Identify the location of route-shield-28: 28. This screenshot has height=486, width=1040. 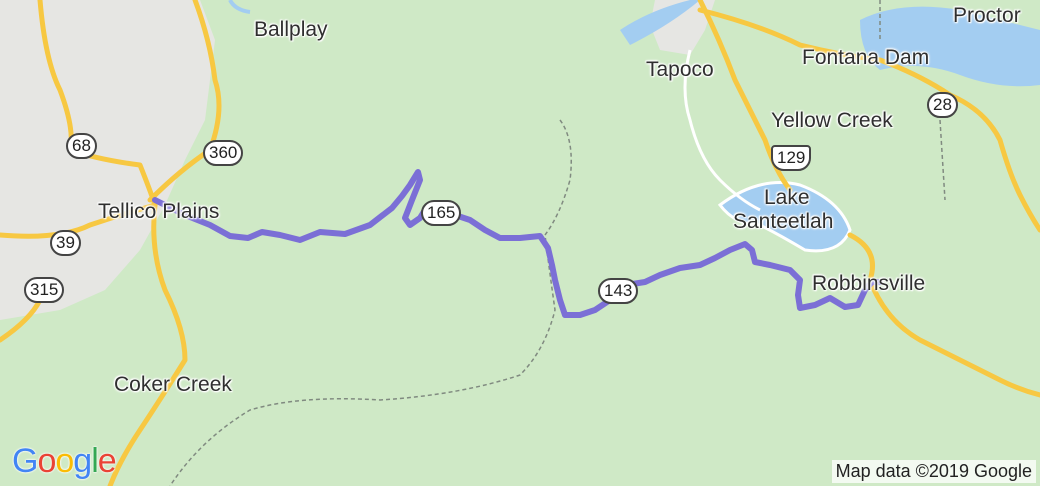
(942, 105).